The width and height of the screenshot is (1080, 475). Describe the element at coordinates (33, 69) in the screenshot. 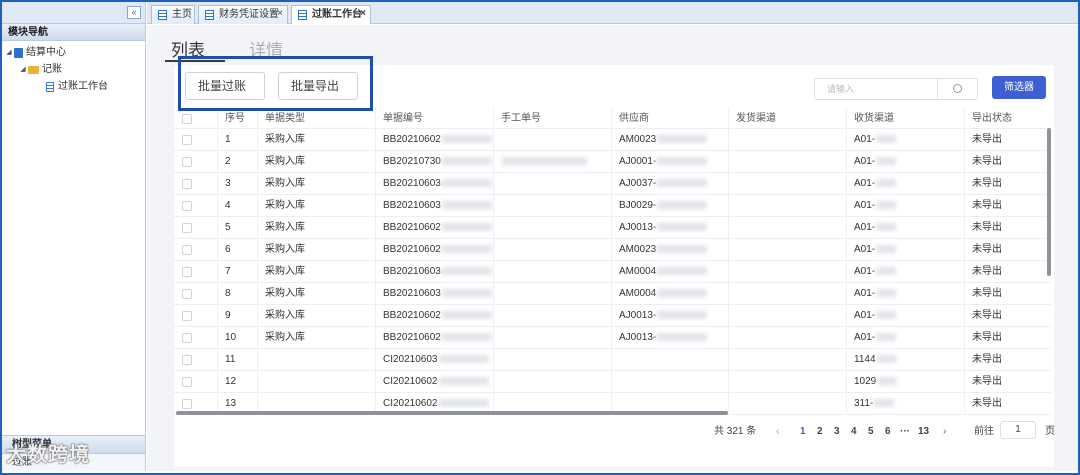

I see `folder-icon` at that location.